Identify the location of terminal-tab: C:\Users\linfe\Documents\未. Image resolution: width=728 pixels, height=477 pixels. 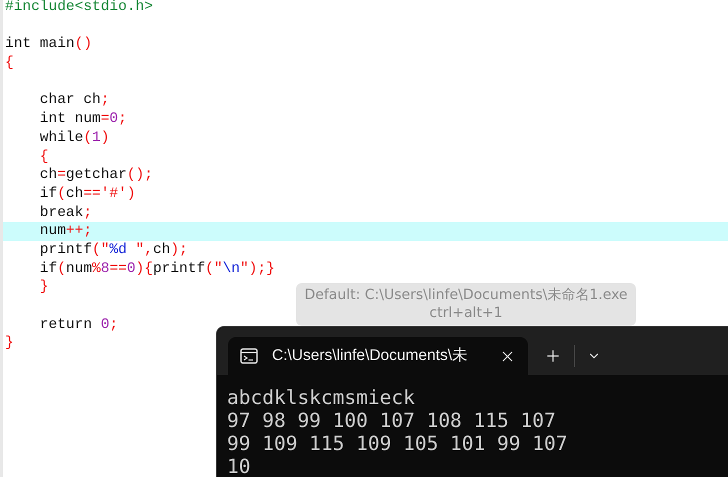
(378, 356).